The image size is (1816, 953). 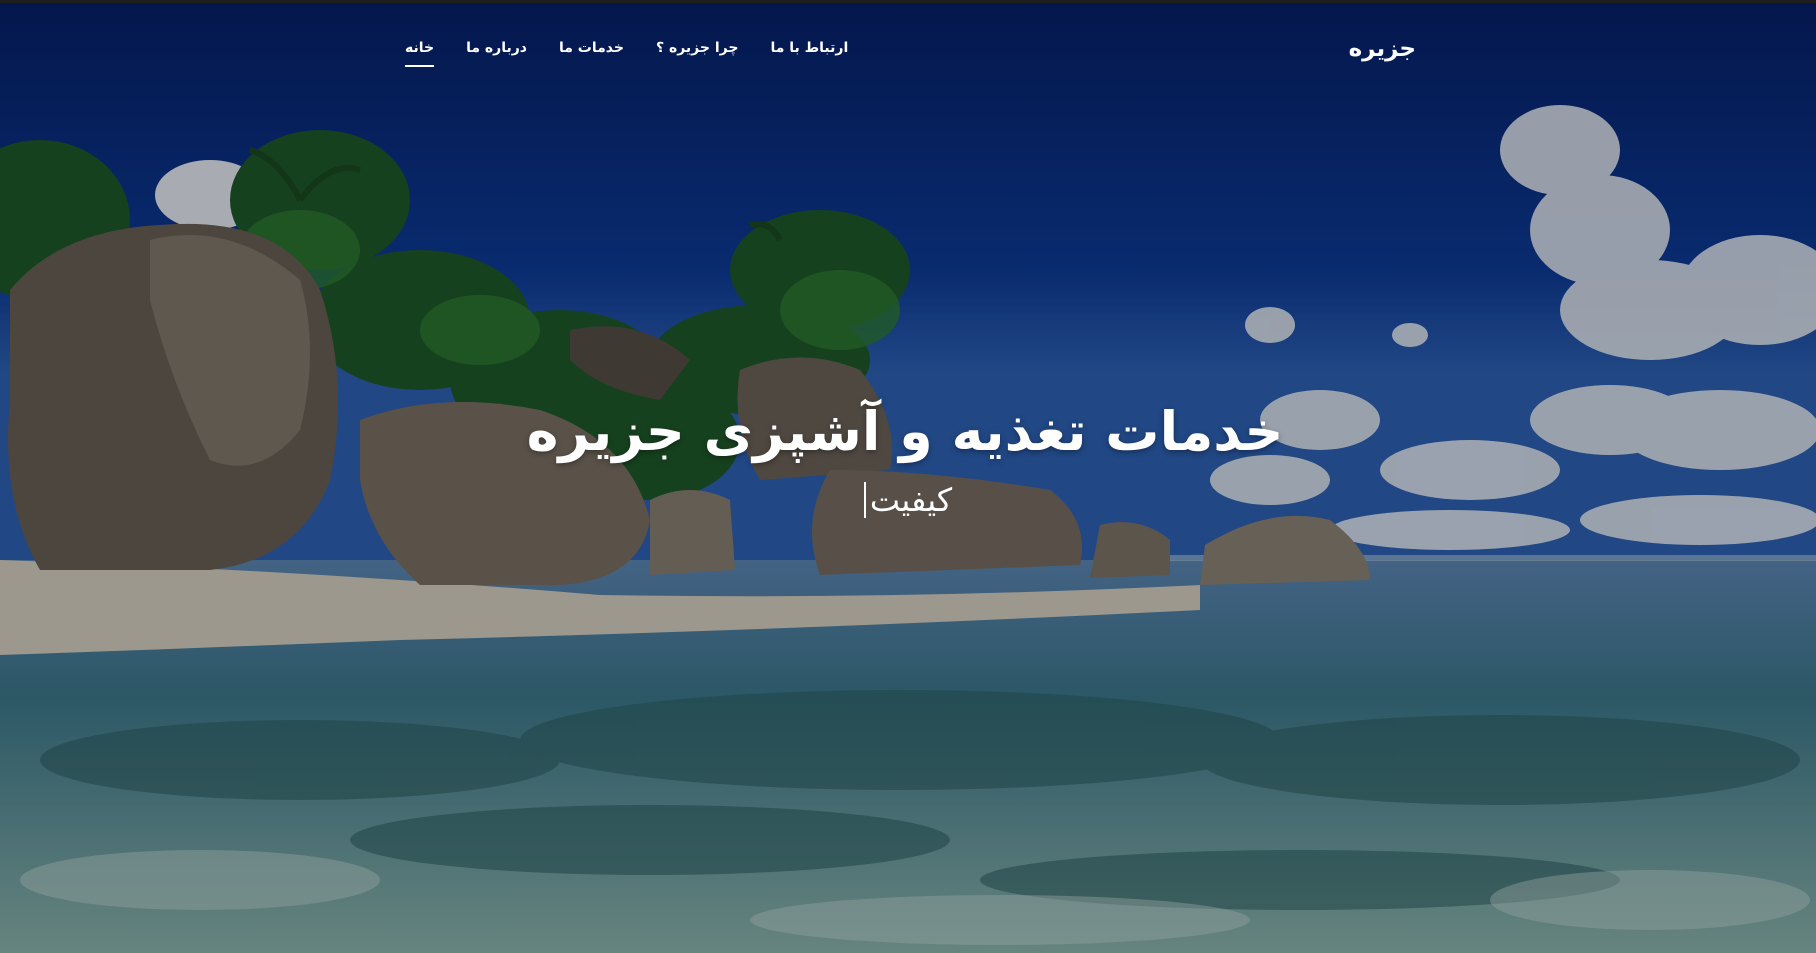 I want to click on nav-item-services: خدمات ما, so click(x=591, y=53).